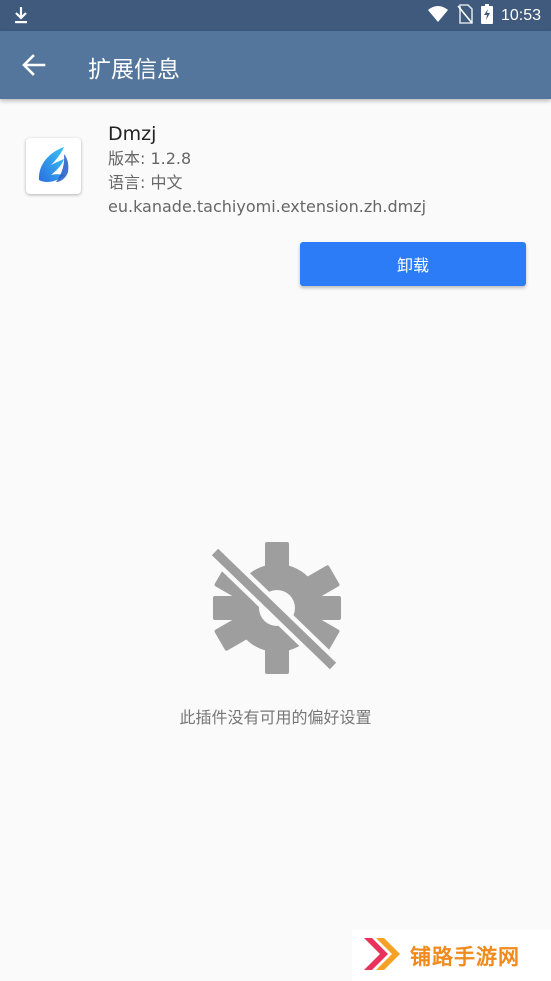  I want to click on empty-state-message: 此插件没有可用的偏好设置, so click(275, 717).